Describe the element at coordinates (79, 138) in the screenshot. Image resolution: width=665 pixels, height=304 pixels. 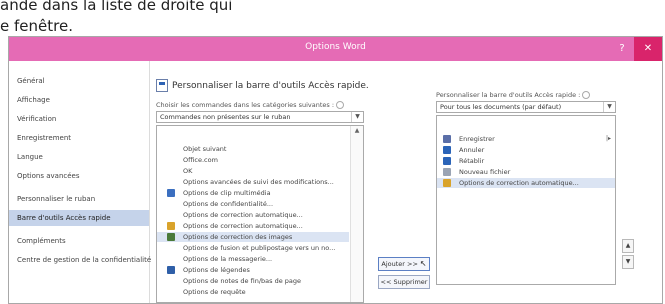
I see `nav-item-save: Enregistrement` at that location.